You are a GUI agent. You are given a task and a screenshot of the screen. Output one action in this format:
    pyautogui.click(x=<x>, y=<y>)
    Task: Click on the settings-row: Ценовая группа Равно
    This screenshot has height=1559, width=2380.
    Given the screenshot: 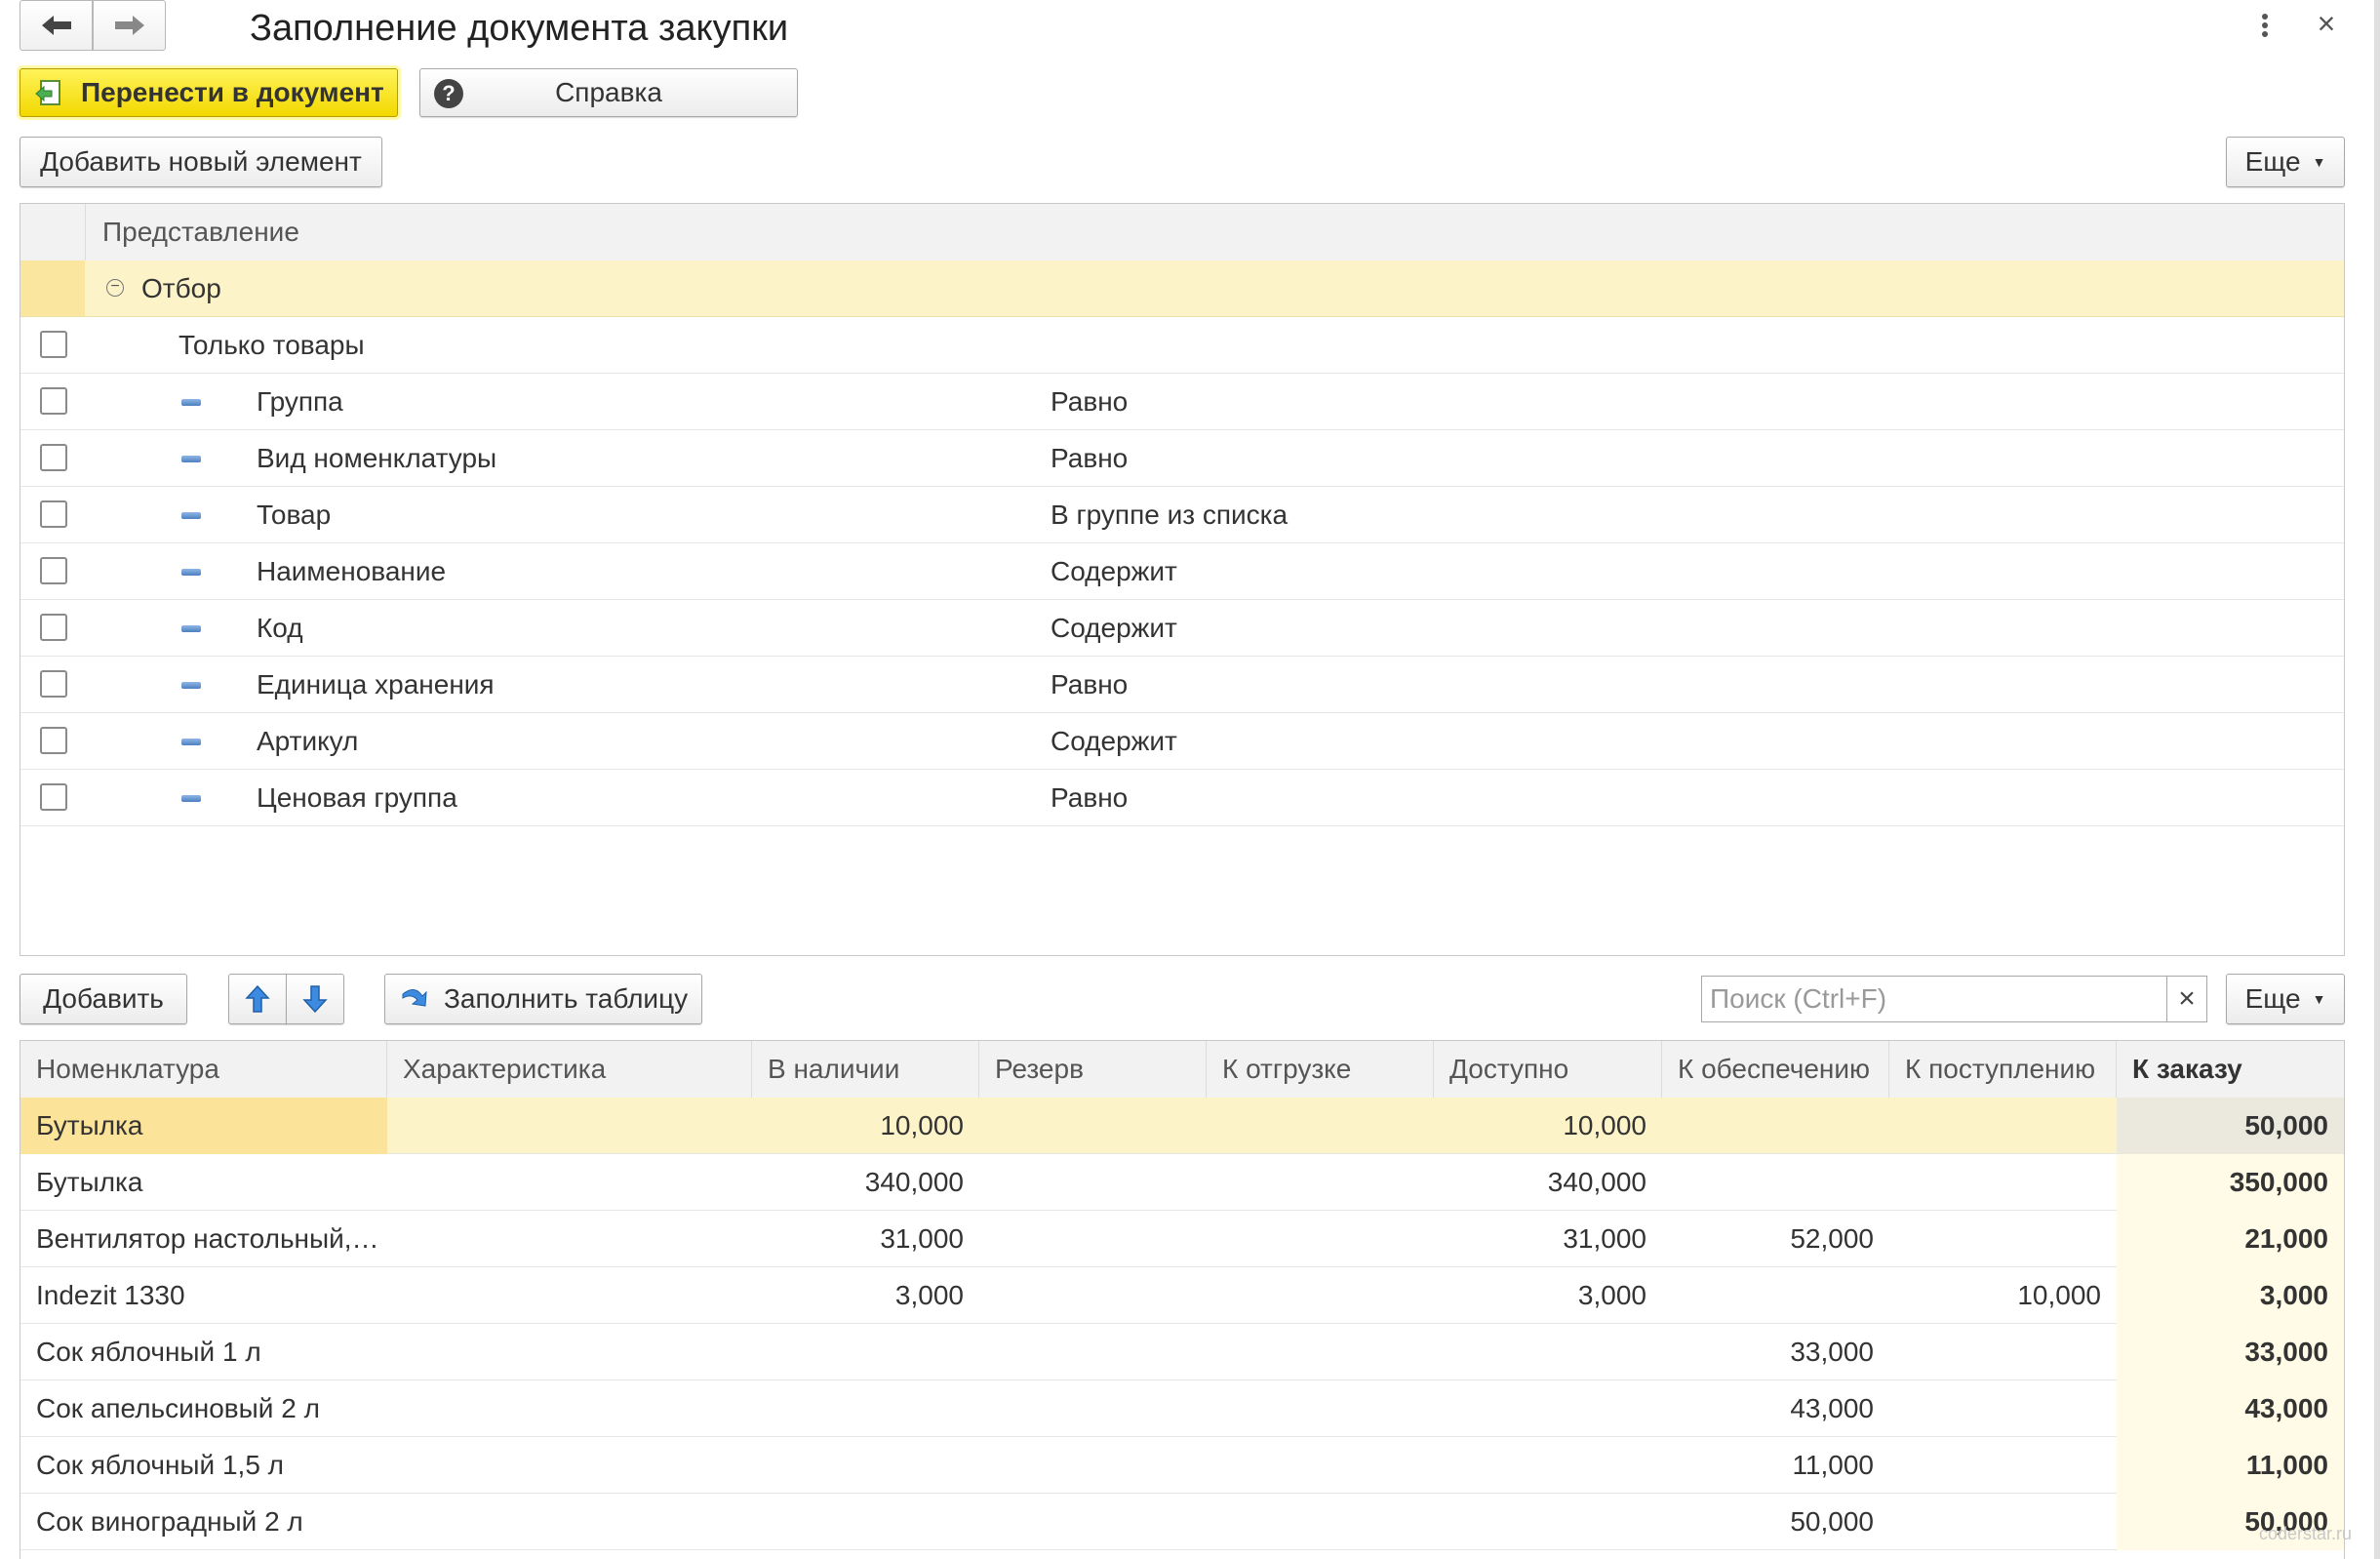 What is the action you would take?
    pyautogui.click(x=1182, y=798)
    